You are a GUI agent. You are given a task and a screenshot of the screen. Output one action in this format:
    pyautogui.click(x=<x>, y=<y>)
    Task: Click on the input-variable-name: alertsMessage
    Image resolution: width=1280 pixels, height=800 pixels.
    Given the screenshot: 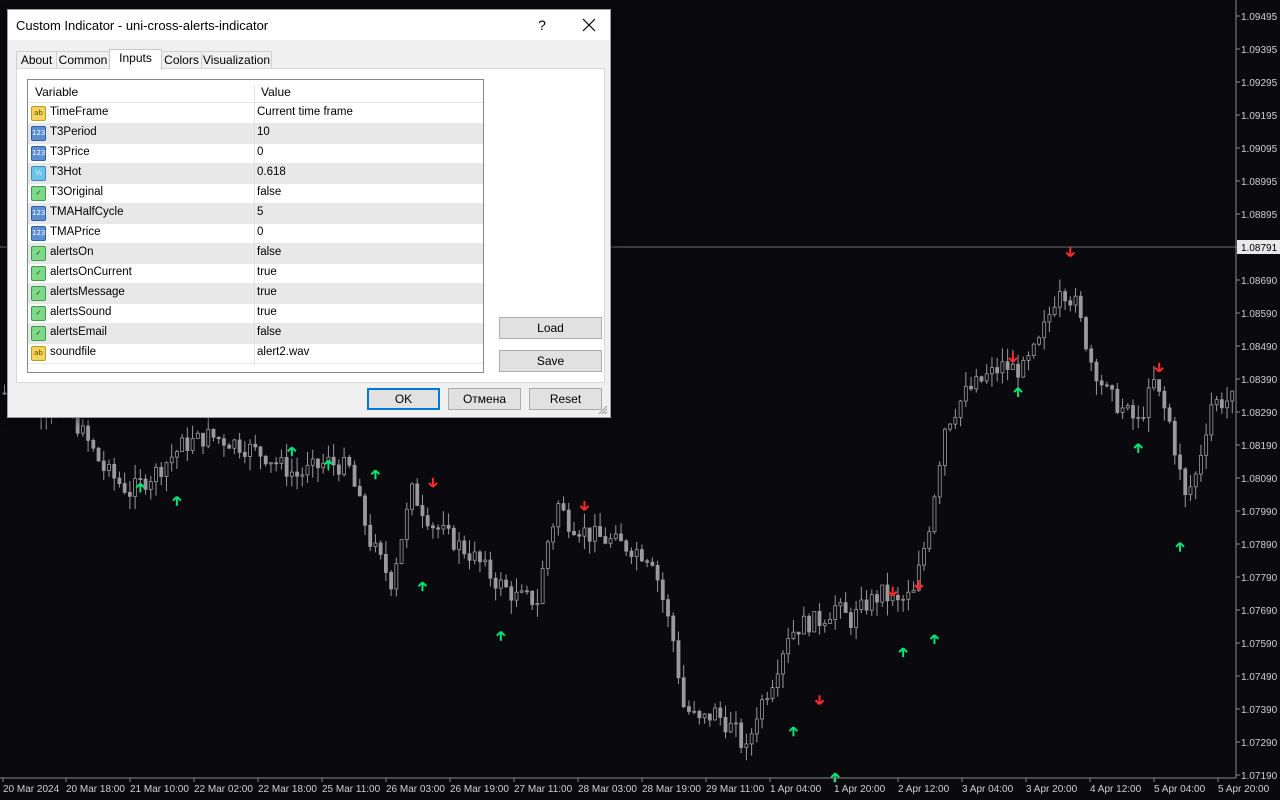 What is the action you would take?
    pyautogui.click(x=87, y=292)
    